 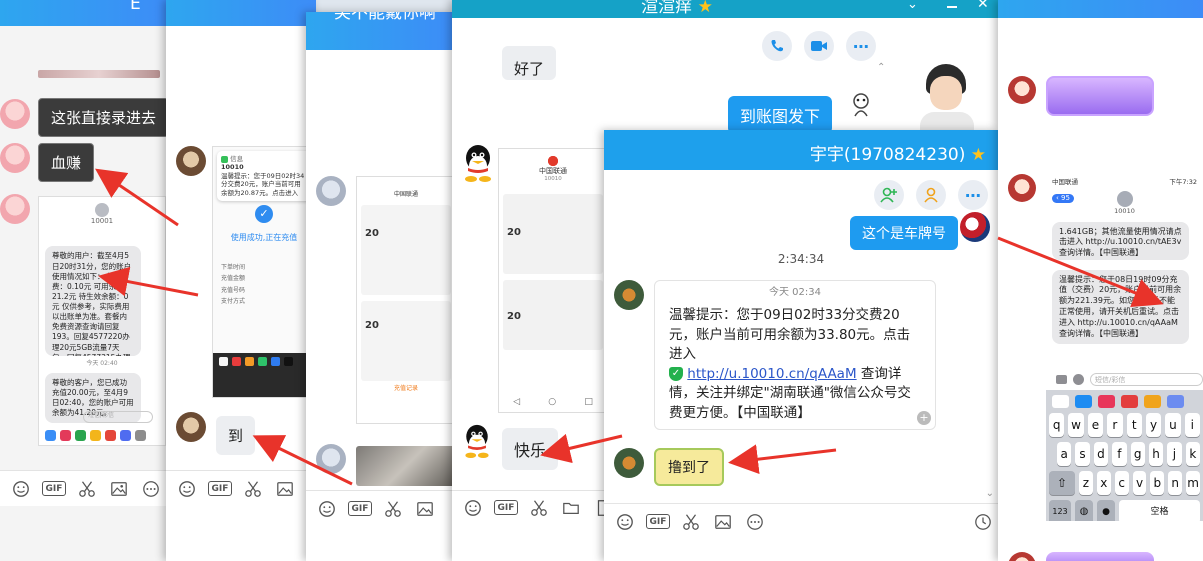 What do you see at coordinates (588, 402) in the screenshot?
I see `recent-icon: □` at bounding box center [588, 402].